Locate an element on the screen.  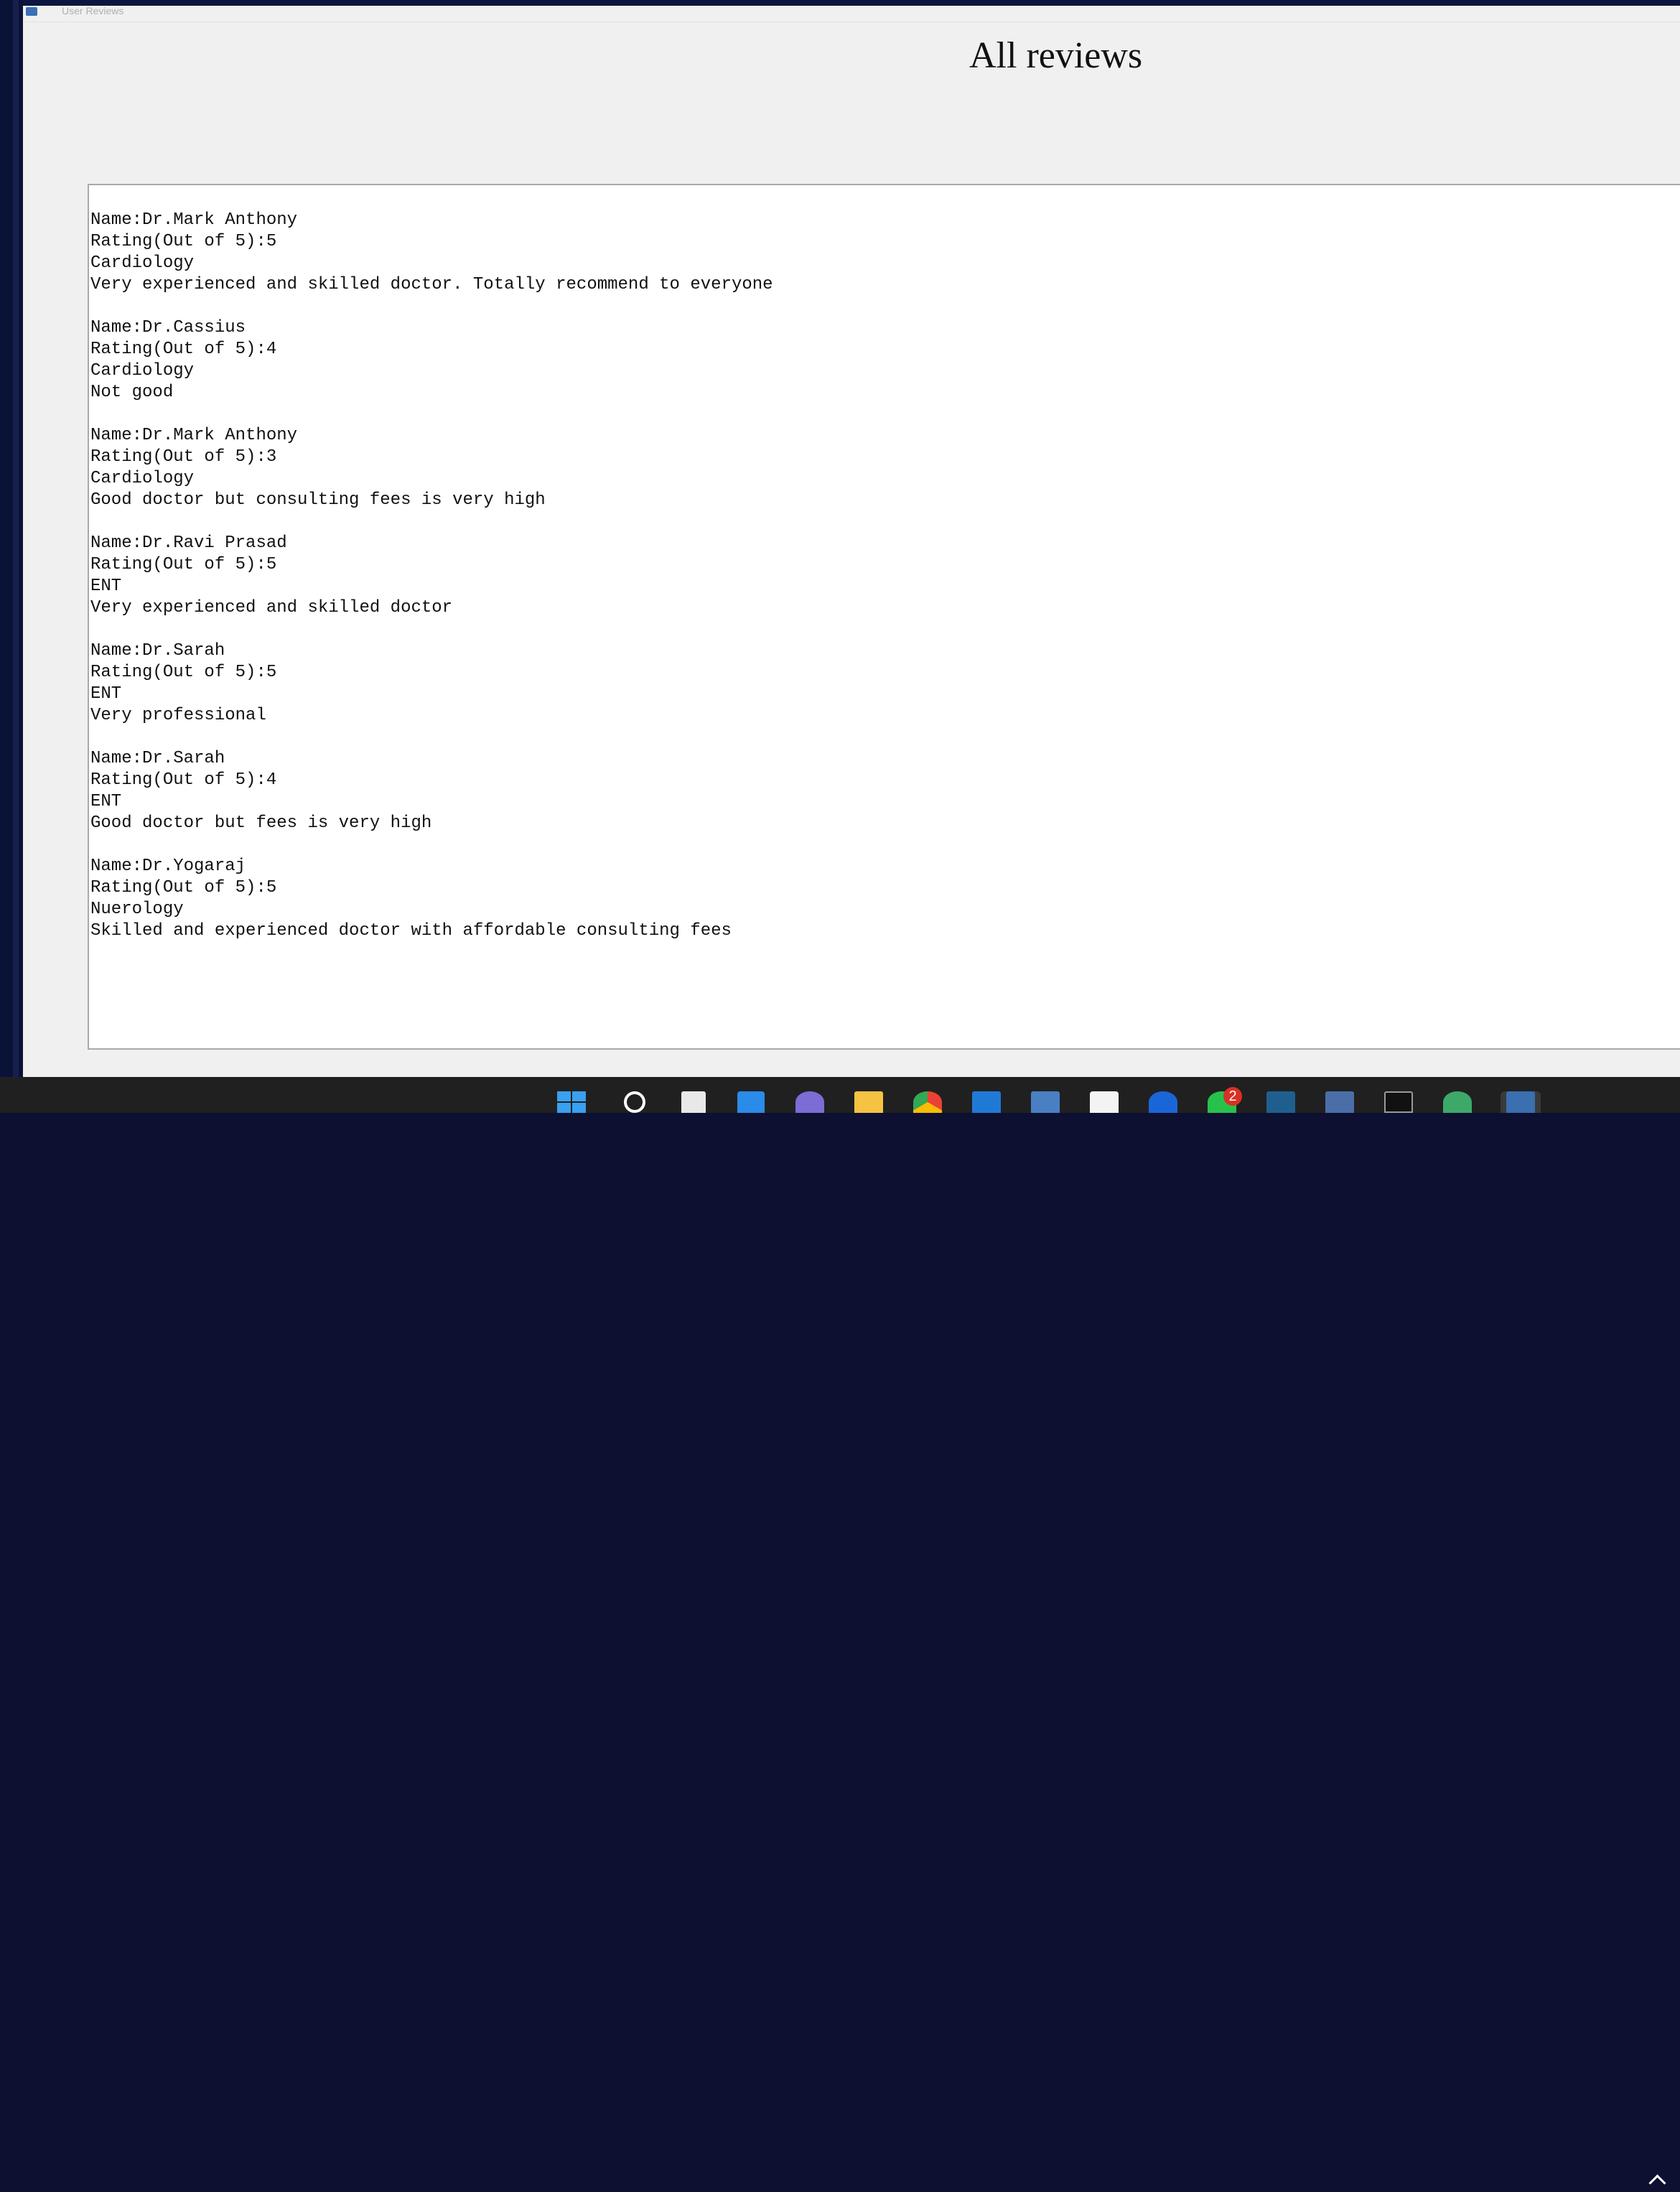
desktop-frame-left is located at coordinates (11, 539).